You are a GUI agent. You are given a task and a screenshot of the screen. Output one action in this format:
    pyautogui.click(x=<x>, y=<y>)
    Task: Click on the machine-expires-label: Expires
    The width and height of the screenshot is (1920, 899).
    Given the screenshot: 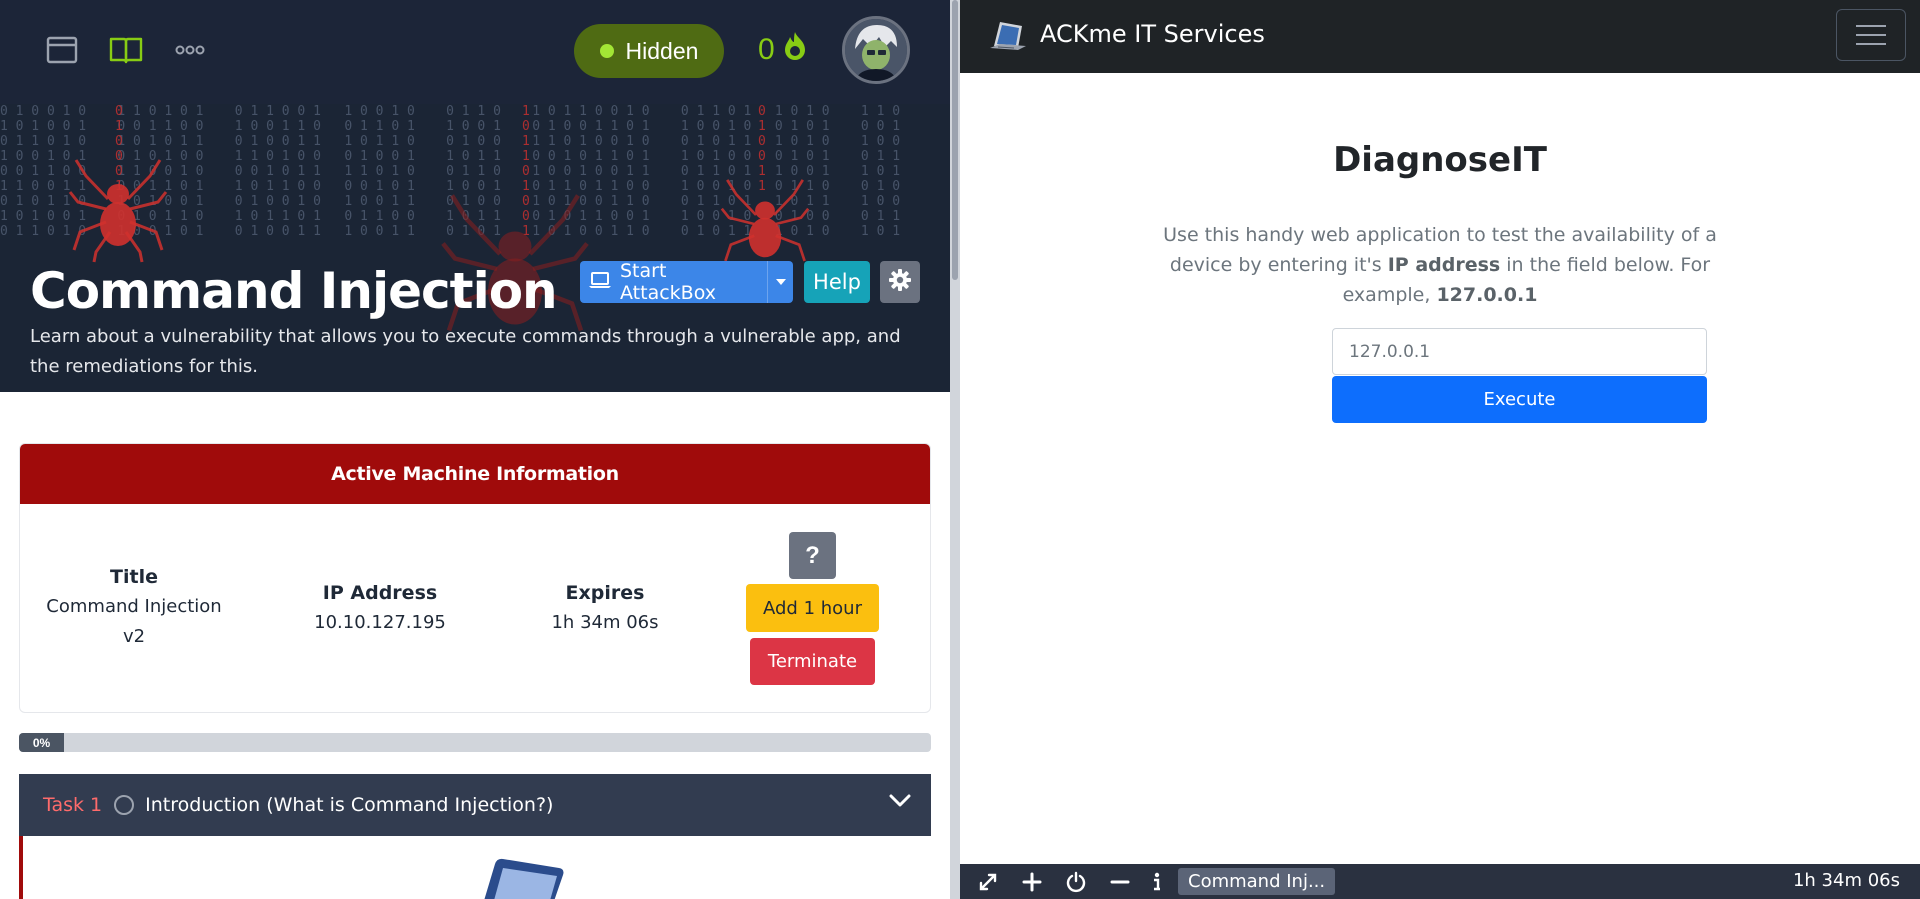 What is the action you would take?
    pyautogui.click(x=605, y=593)
    